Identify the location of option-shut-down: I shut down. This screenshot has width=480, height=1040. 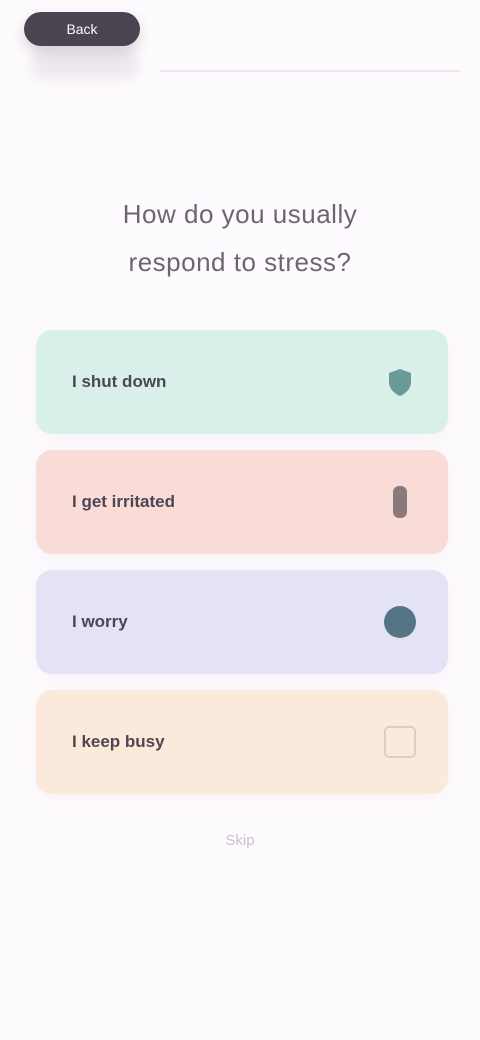
(242, 382).